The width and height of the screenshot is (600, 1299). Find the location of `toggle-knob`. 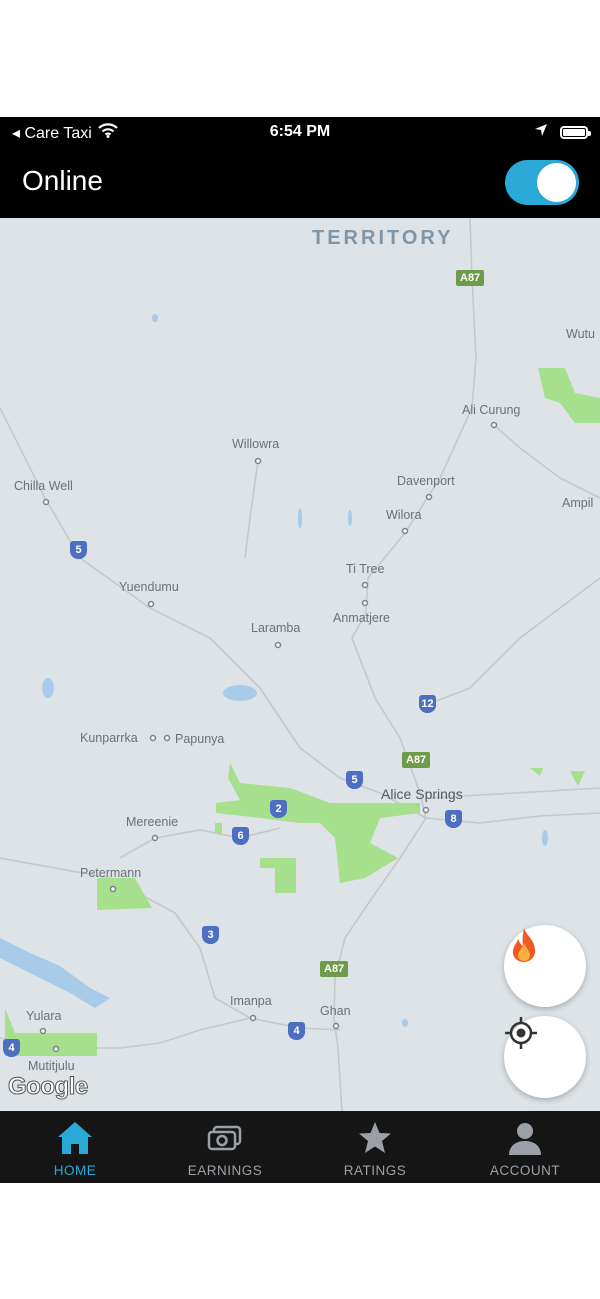

toggle-knob is located at coordinates (556, 182).